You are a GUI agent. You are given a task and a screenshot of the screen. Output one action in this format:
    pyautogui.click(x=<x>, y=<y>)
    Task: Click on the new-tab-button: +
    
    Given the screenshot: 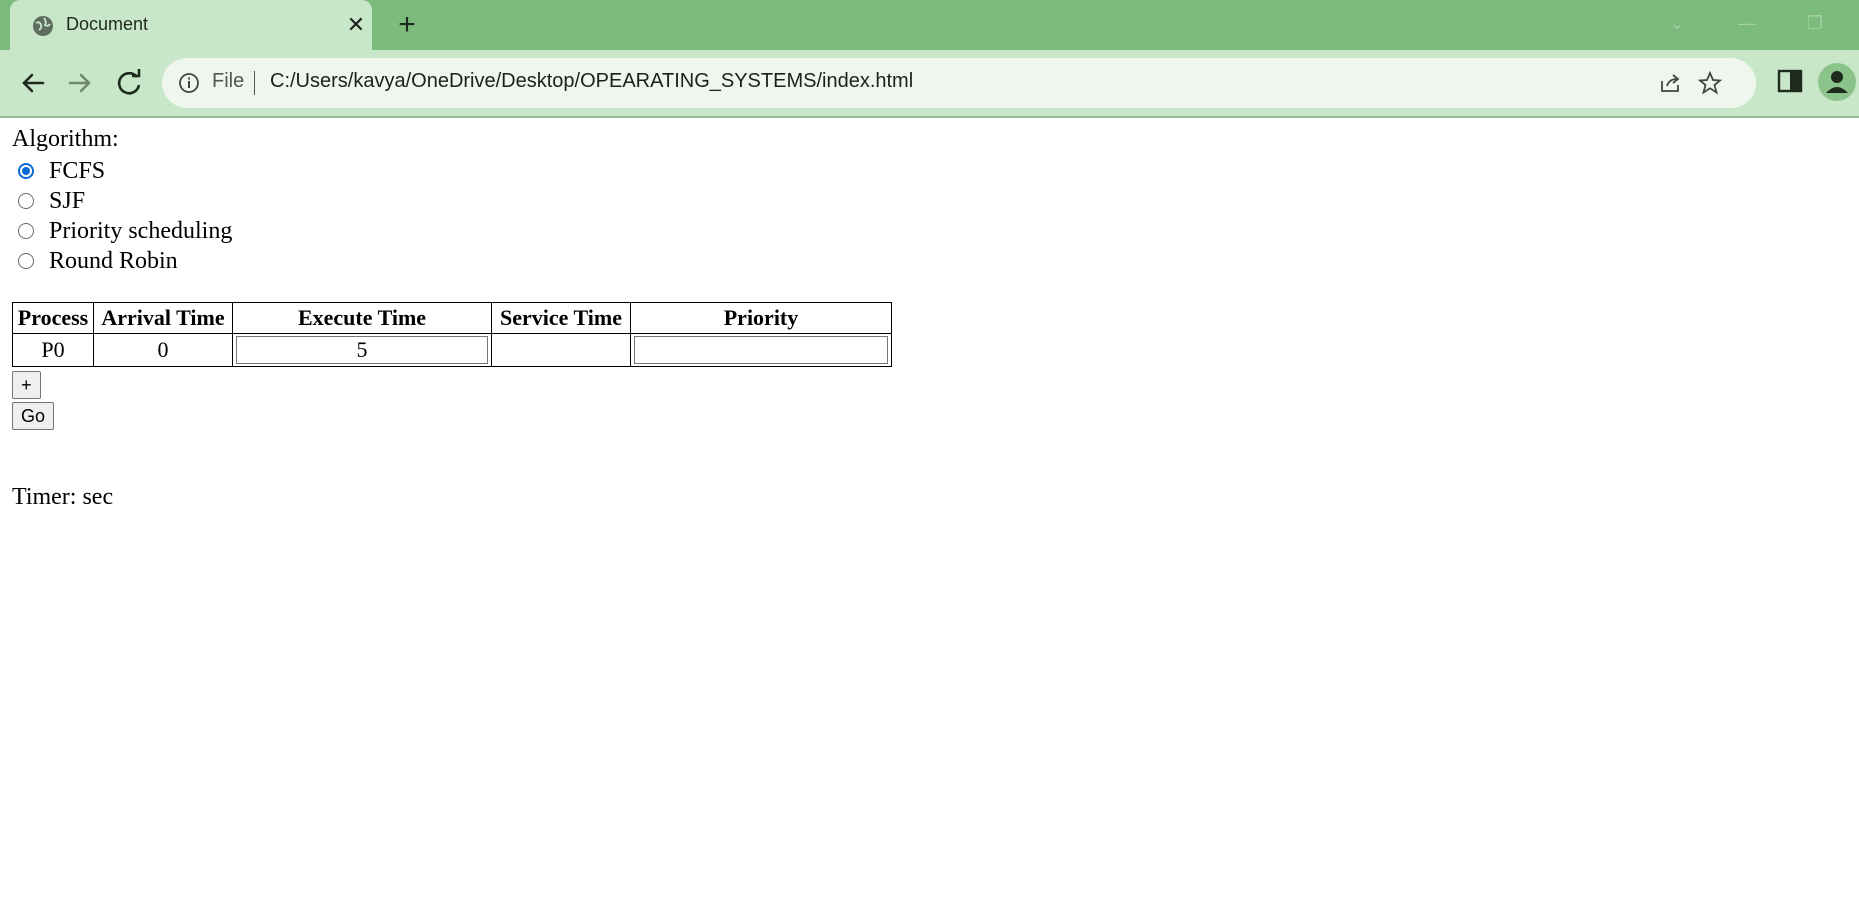 What is the action you would take?
    pyautogui.click(x=407, y=25)
    